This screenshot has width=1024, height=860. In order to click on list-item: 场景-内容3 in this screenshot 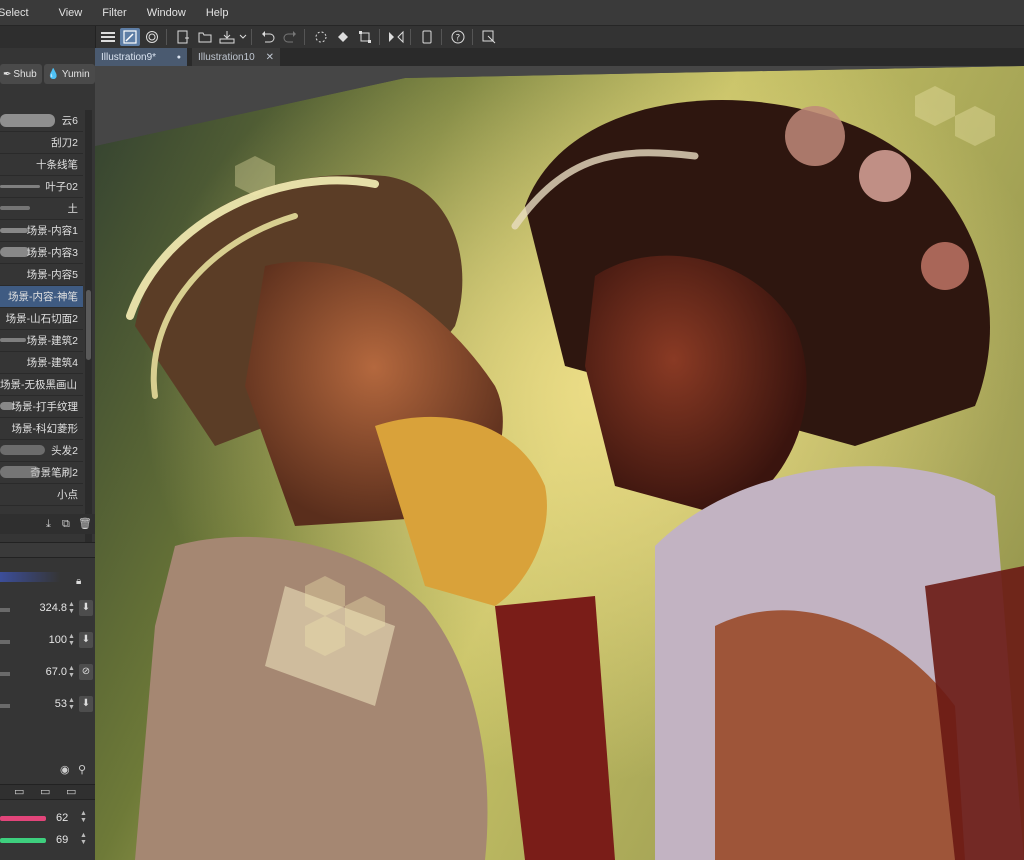, I will do `click(41, 253)`.